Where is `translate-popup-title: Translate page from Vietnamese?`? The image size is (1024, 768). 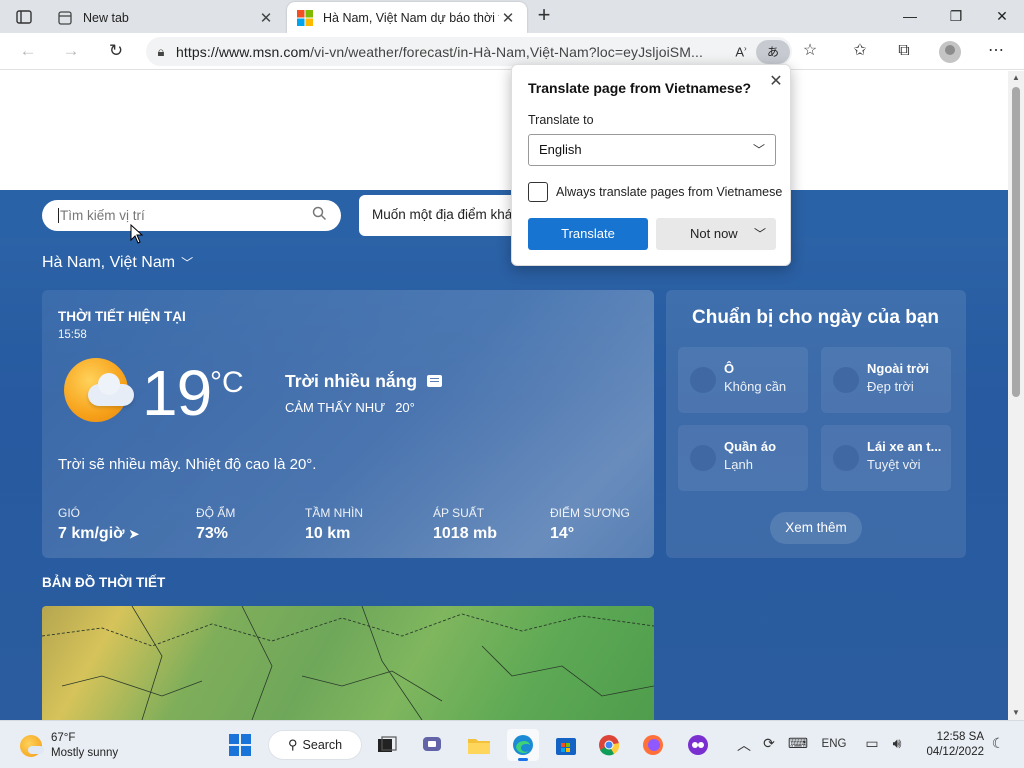
translate-popup-title: Translate page from Vietnamese? is located at coordinates (640, 88).